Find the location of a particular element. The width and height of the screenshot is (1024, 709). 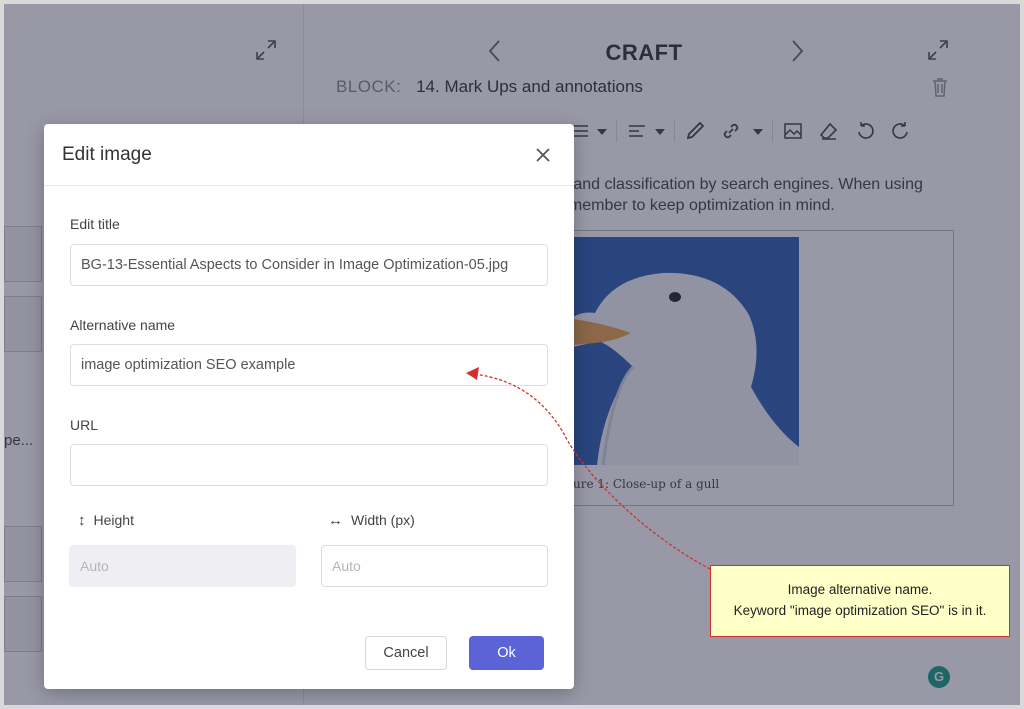

width-input is located at coordinates (434, 566).